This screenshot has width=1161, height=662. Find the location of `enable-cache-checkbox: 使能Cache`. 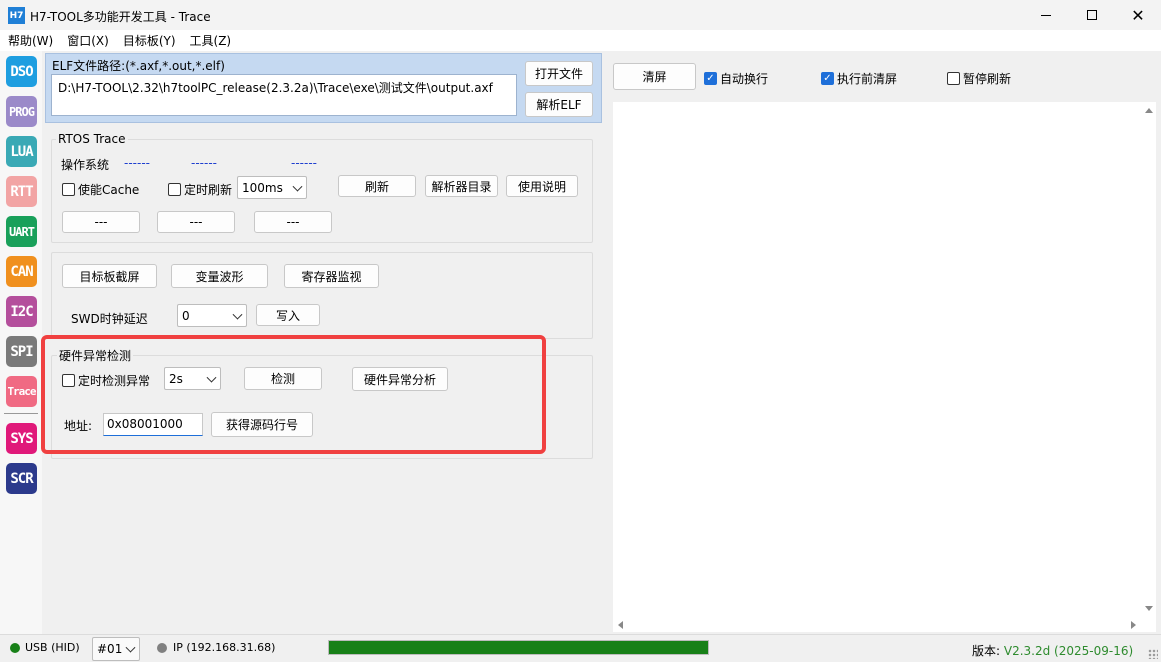

enable-cache-checkbox: 使能Cache is located at coordinates (100, 189).